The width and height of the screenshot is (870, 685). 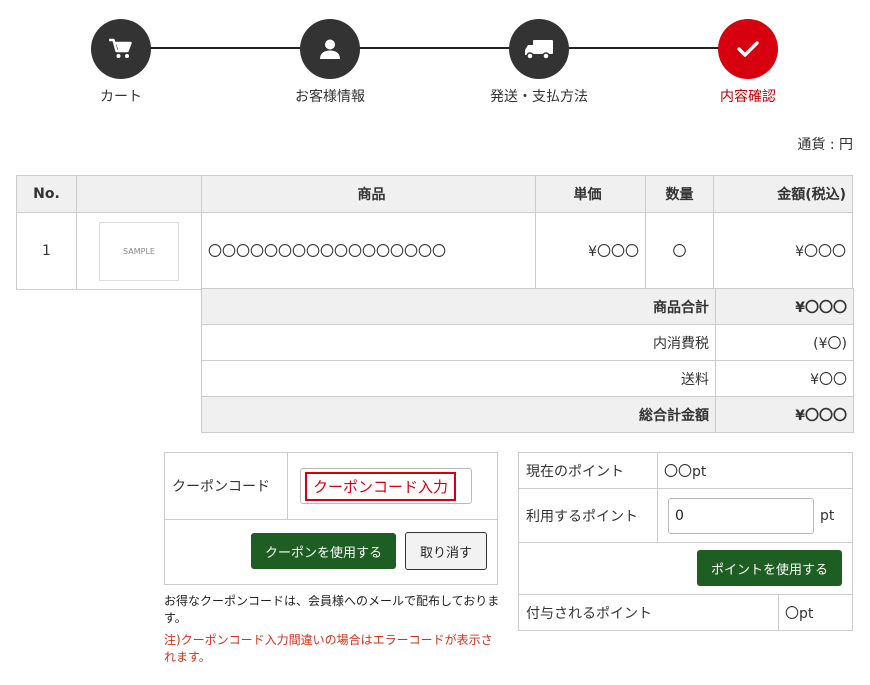 What do you see at coordinates (679, 251) in the screenshot?
I see `quantity: 〇` at bounding box center [679, 251].